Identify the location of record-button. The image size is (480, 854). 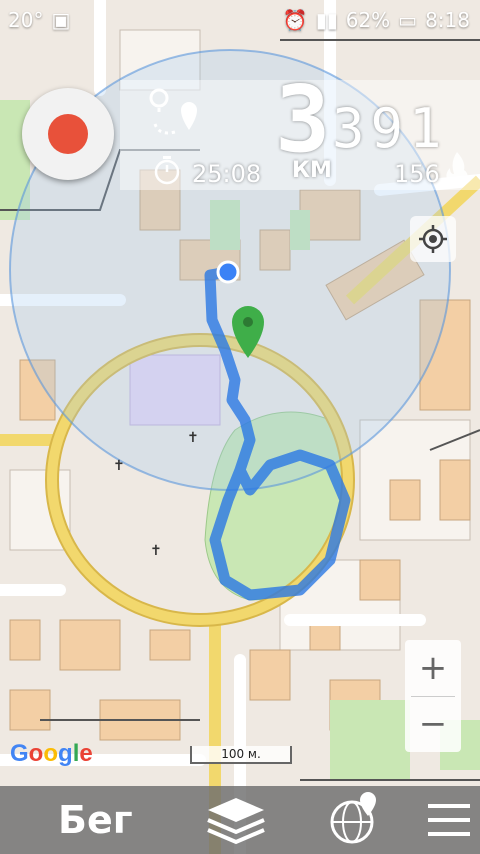
(68, 134).